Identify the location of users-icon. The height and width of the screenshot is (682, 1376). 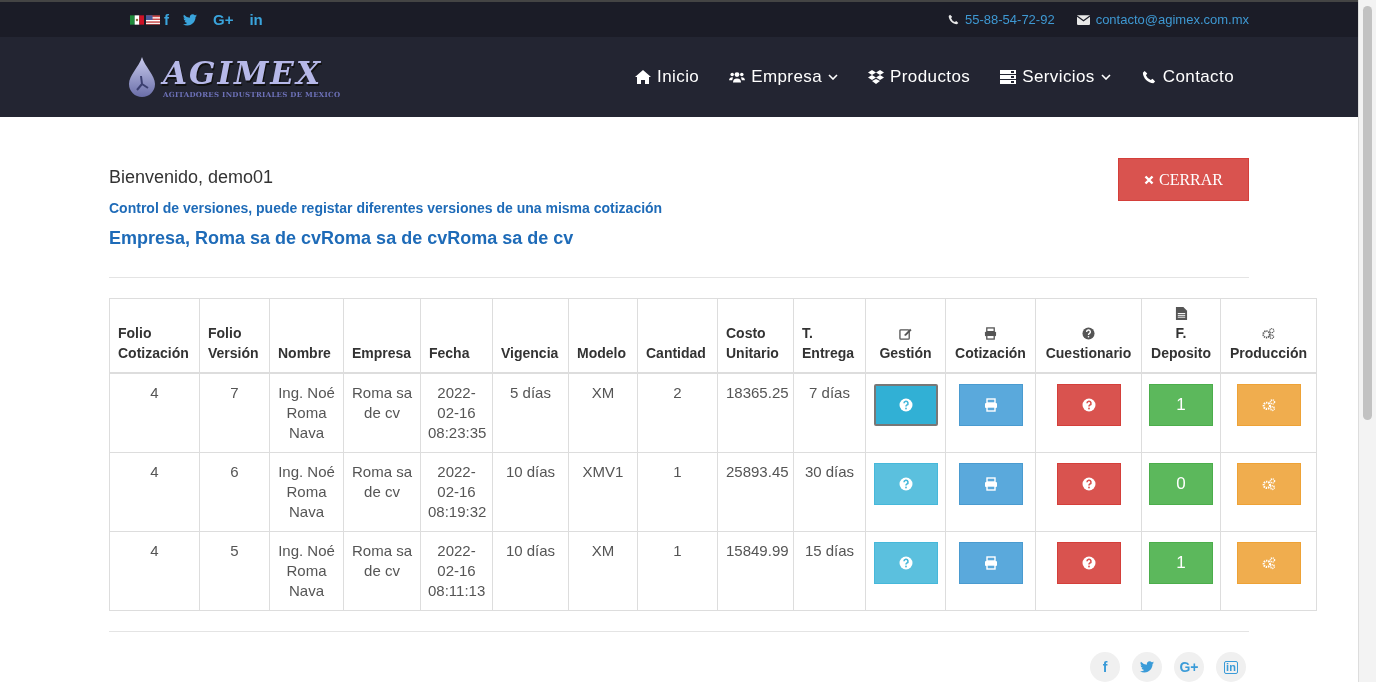
(737, 77).